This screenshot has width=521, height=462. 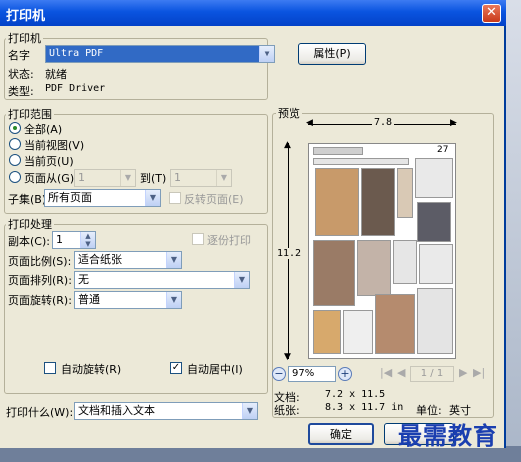 I want to click on range-current-view-label: 当前视图(V), so click(x=54, y=145).